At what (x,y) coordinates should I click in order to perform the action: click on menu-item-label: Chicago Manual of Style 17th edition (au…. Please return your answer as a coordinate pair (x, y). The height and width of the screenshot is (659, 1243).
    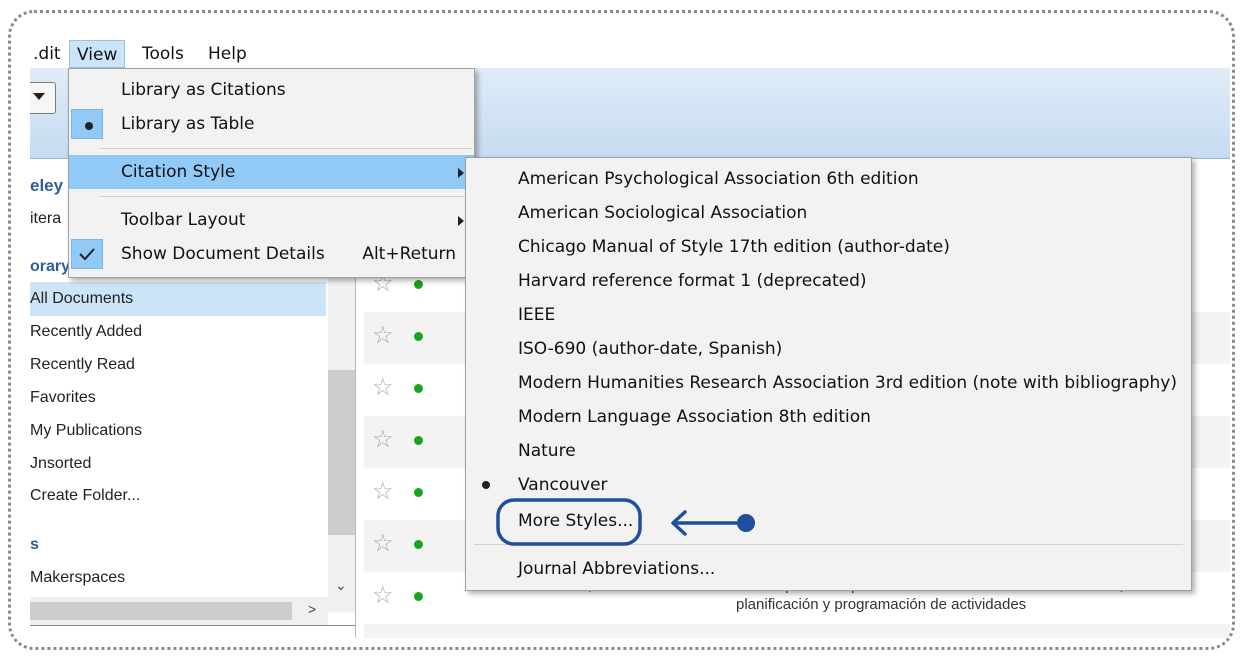
    Looking at the image, I should click on (734, 247).